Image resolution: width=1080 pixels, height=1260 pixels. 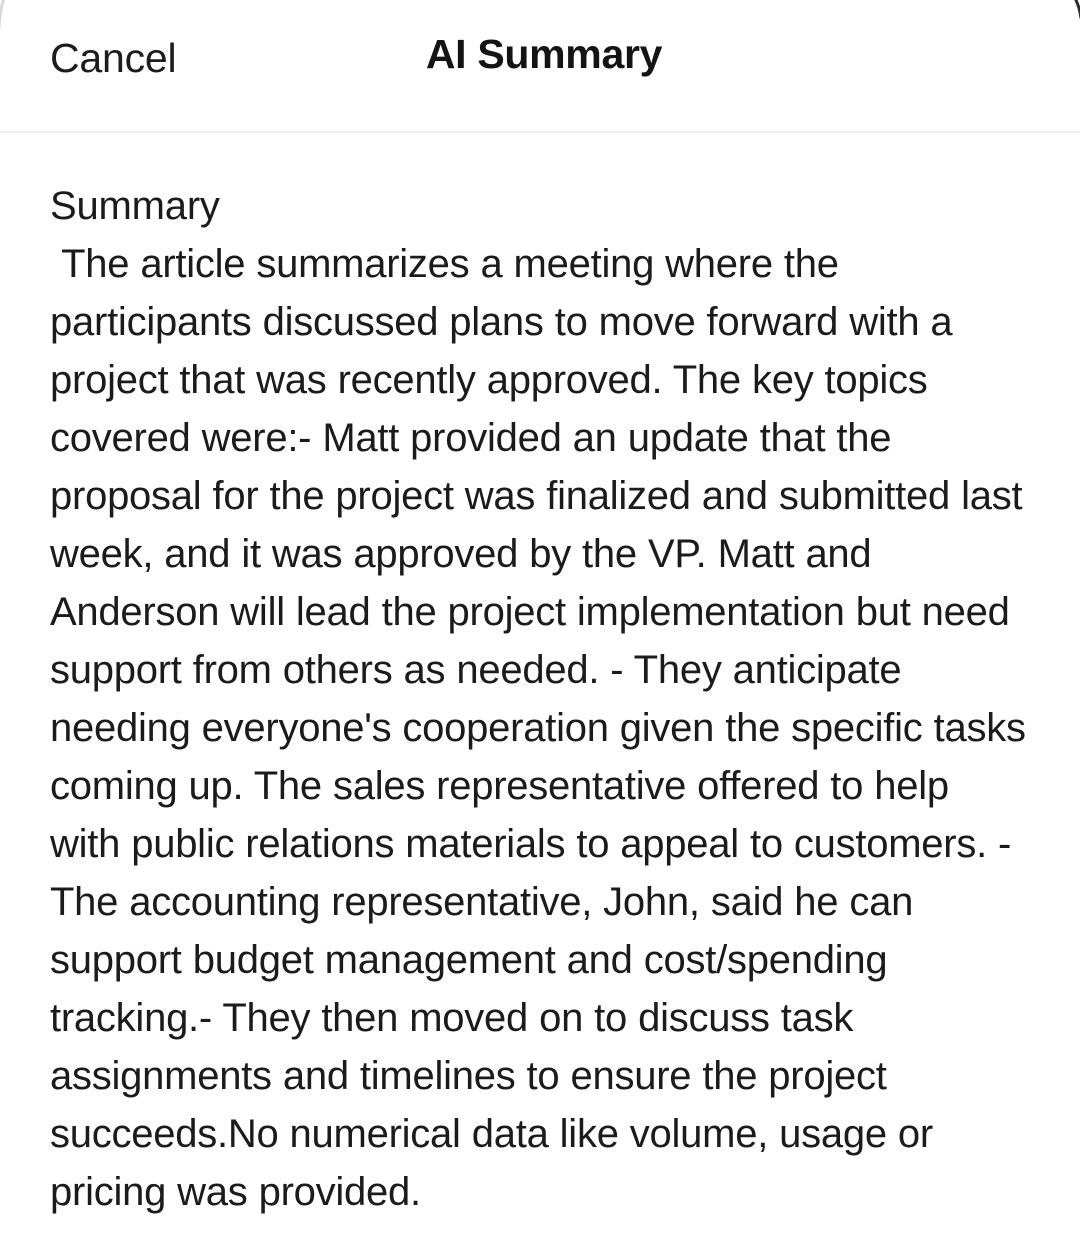 I want to click on summary-section-heading: Summary, so click(x=135, y=206).